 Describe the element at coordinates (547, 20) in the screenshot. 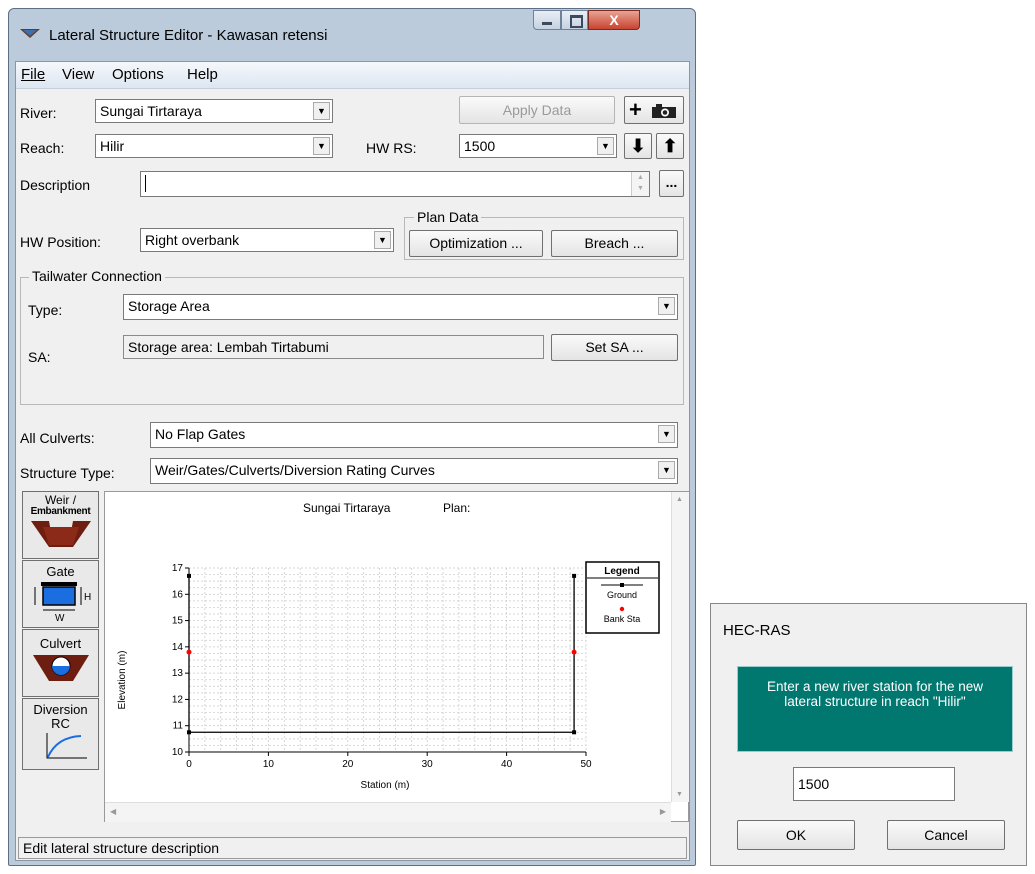

I see `minimize-button` at that location.